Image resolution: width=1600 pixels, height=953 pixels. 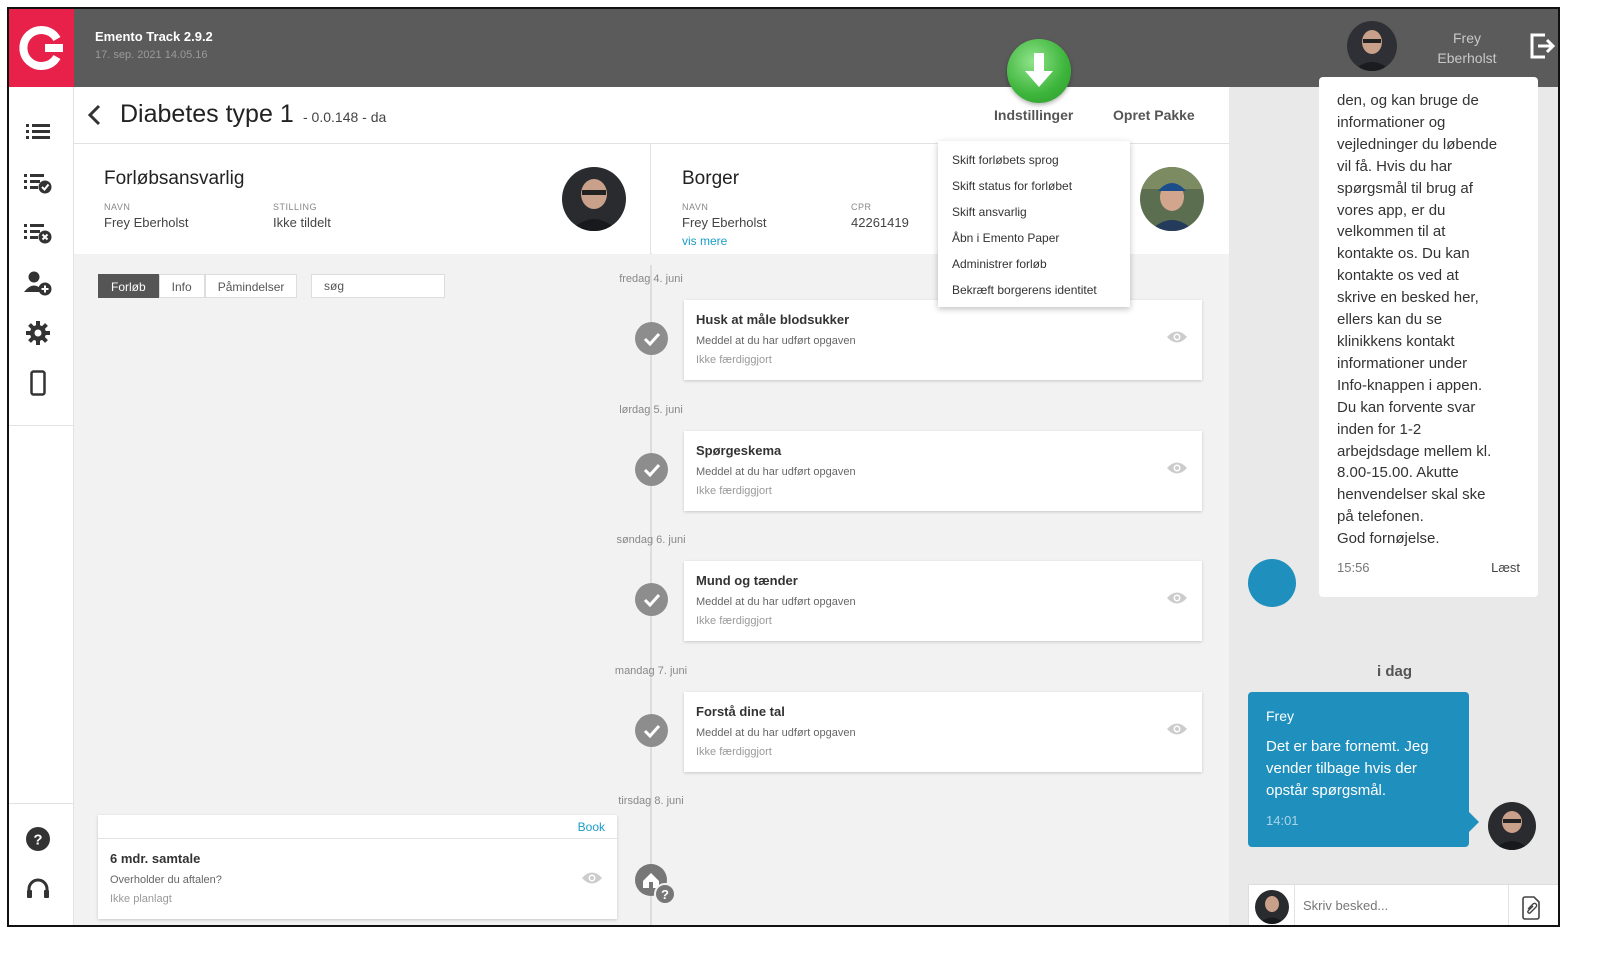 I want to click on citizen-name: Frey Eberholst, so click(x=724, y=222).